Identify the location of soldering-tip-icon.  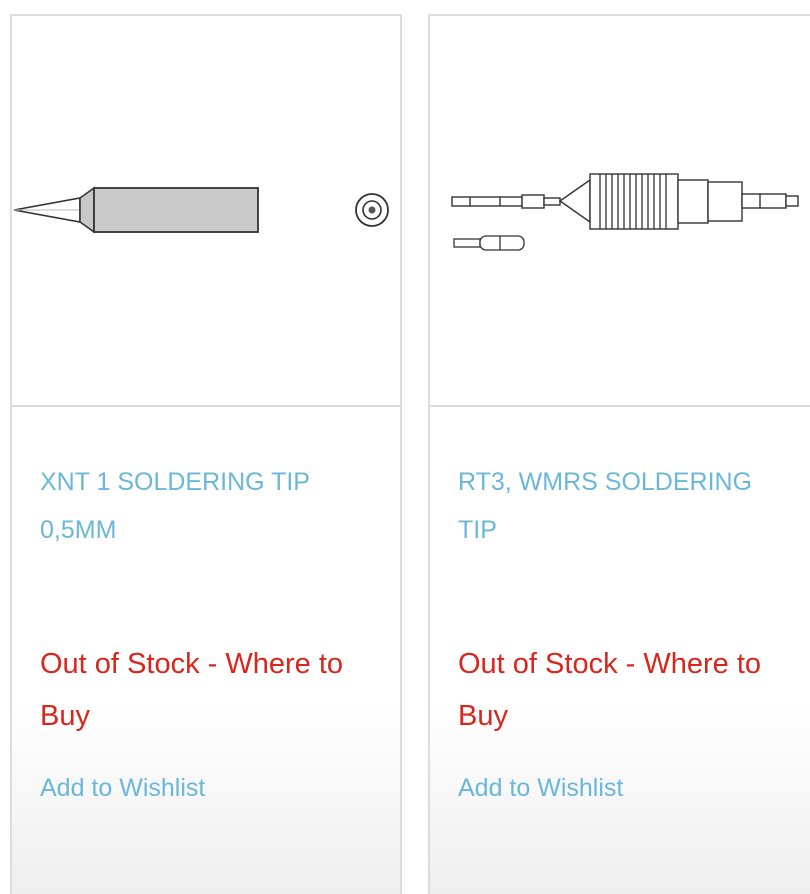
(201, 210).